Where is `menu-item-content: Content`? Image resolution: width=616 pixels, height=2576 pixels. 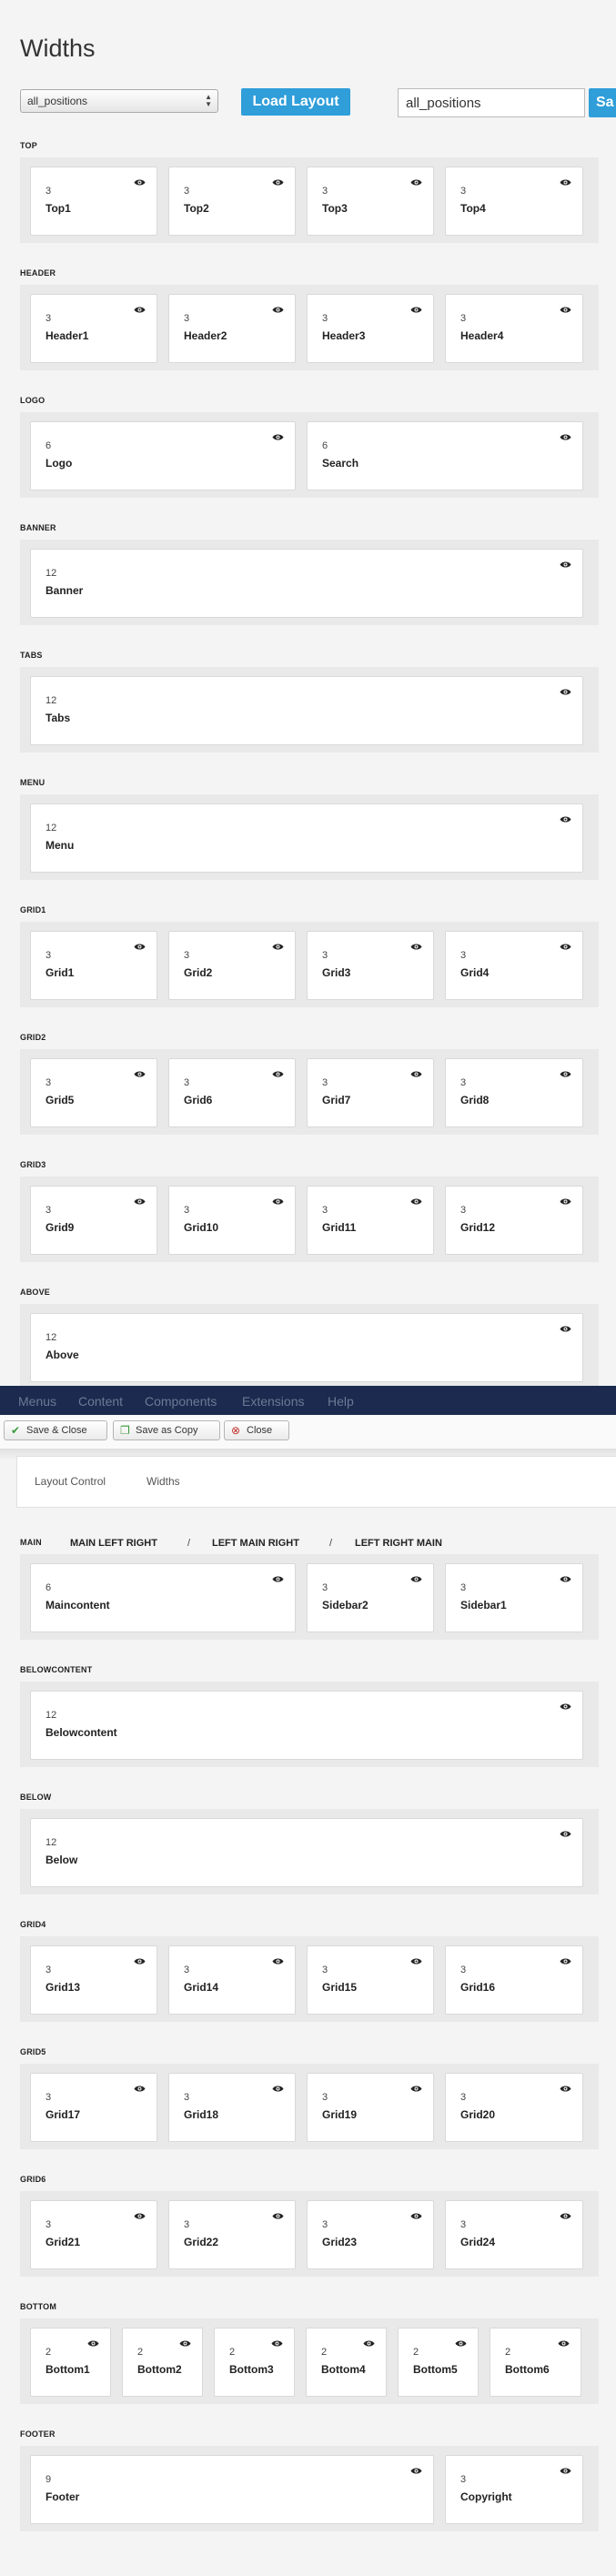 menu-item-content: Content is located at coordinates (100, 1401).